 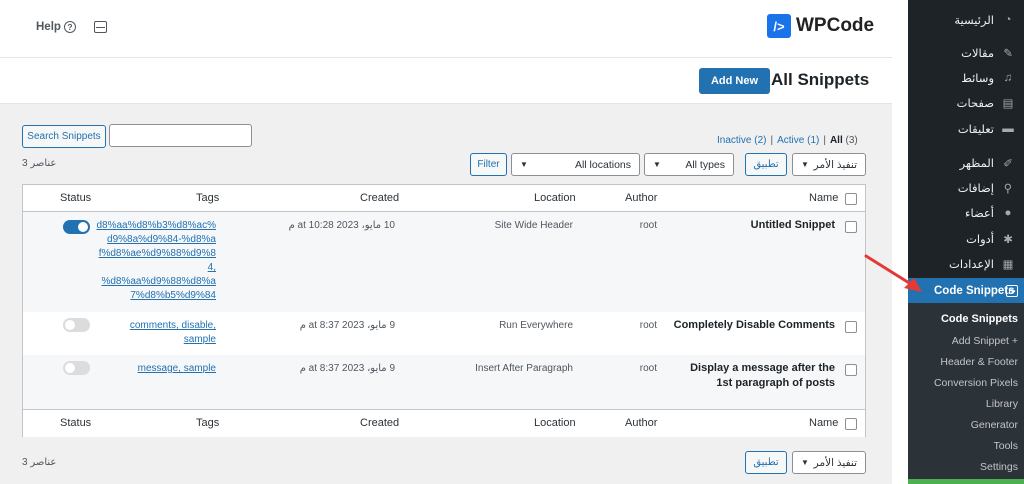 What do you see at coordinates (762, 368) in the screenshot?
I see `snippet-name-line: Display a message after the` at bounding box center [762, 368].